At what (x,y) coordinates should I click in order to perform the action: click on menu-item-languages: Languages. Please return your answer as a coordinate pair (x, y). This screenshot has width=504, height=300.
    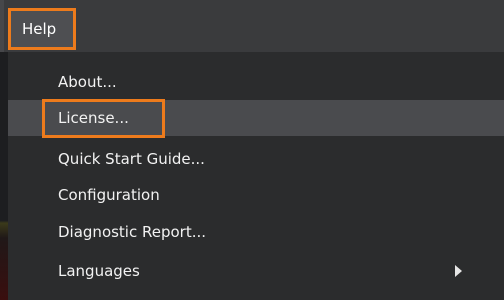
    Looking at the image, I should click on (256, 271).